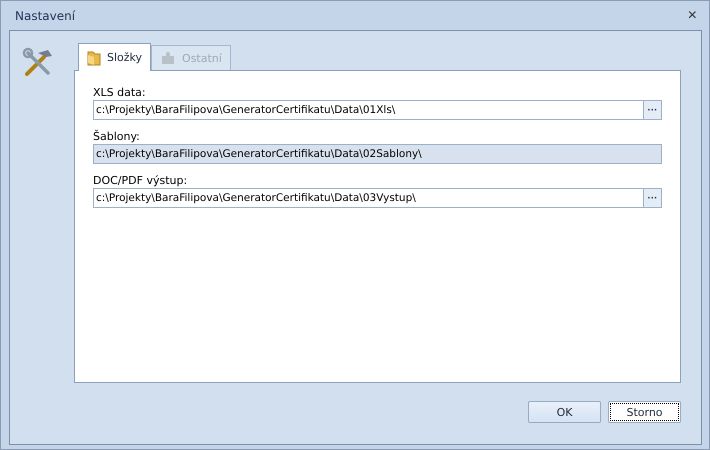 The width and height of the screenshot is (710, 450). I want to click on field-label: XLS data:, so click(120, 92).